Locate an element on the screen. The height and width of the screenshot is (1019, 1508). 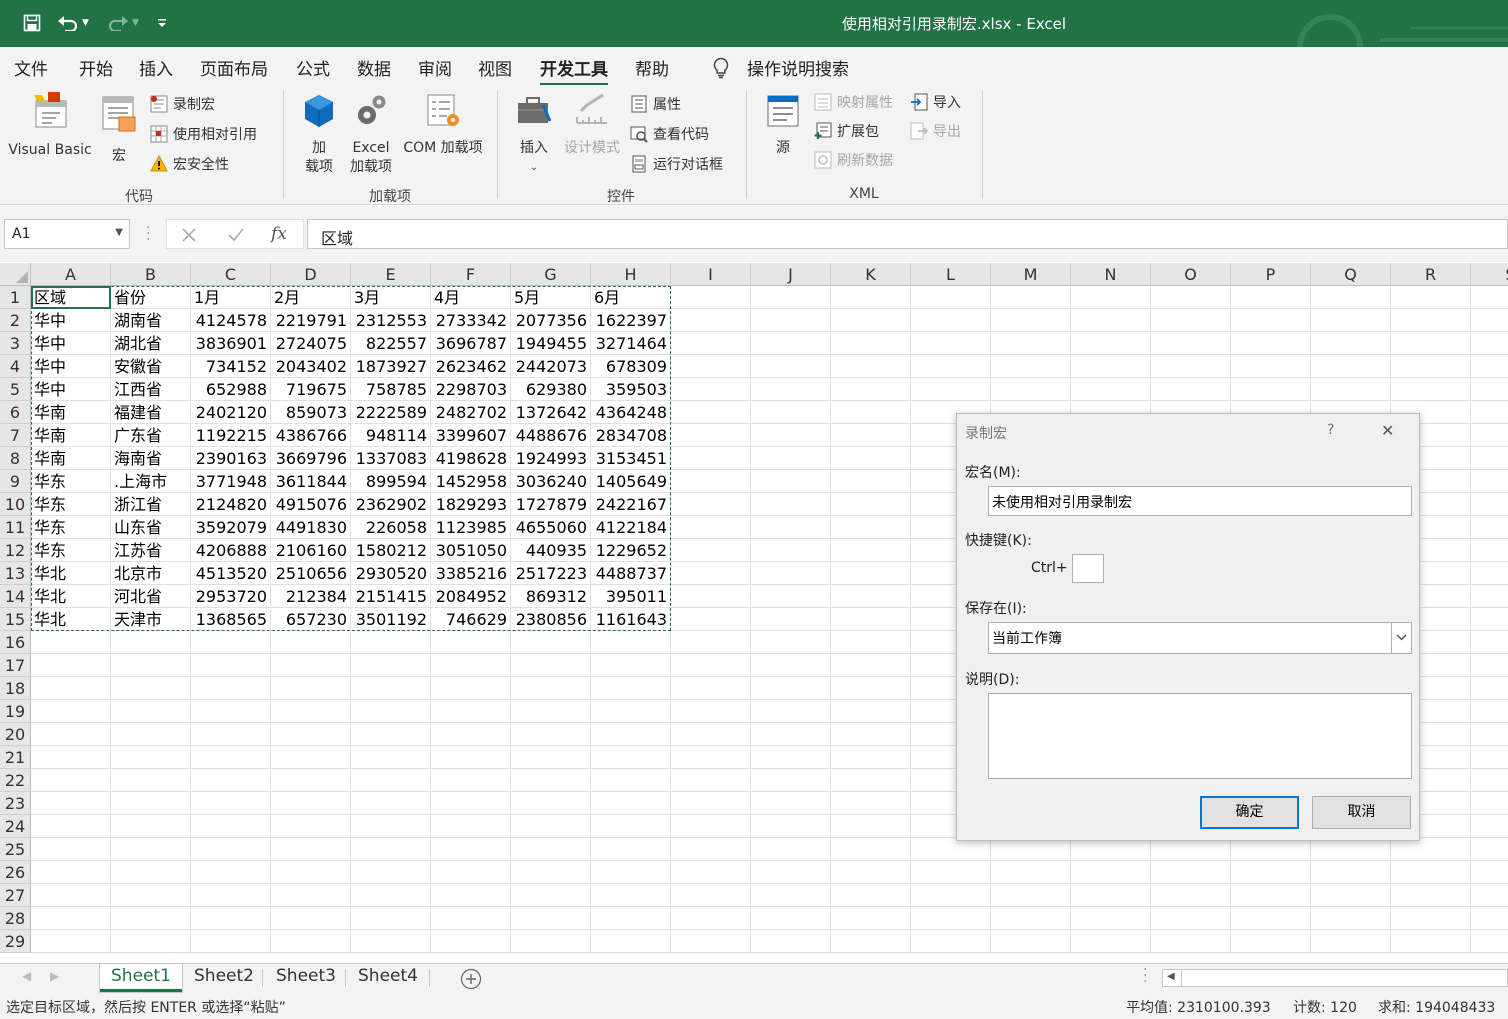
row-header: 10 is located at coordinates (15, 504).